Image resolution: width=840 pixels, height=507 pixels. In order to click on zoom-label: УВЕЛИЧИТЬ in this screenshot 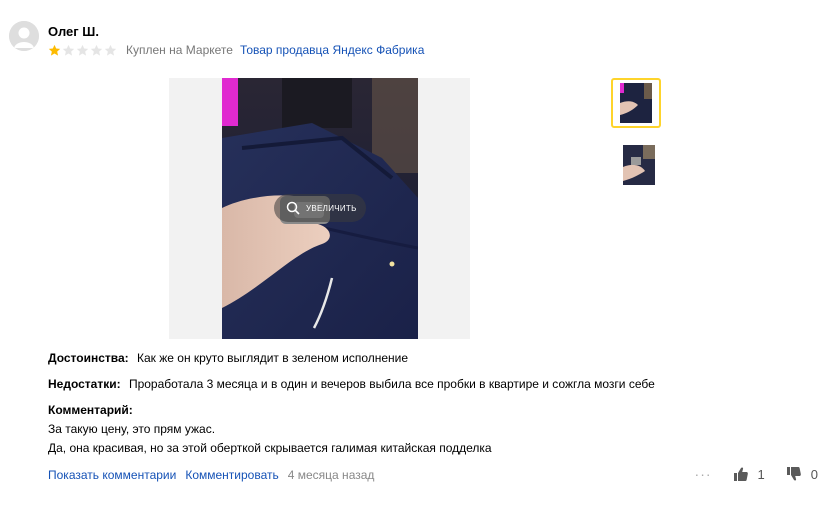, I will do `click(331, 208)`.